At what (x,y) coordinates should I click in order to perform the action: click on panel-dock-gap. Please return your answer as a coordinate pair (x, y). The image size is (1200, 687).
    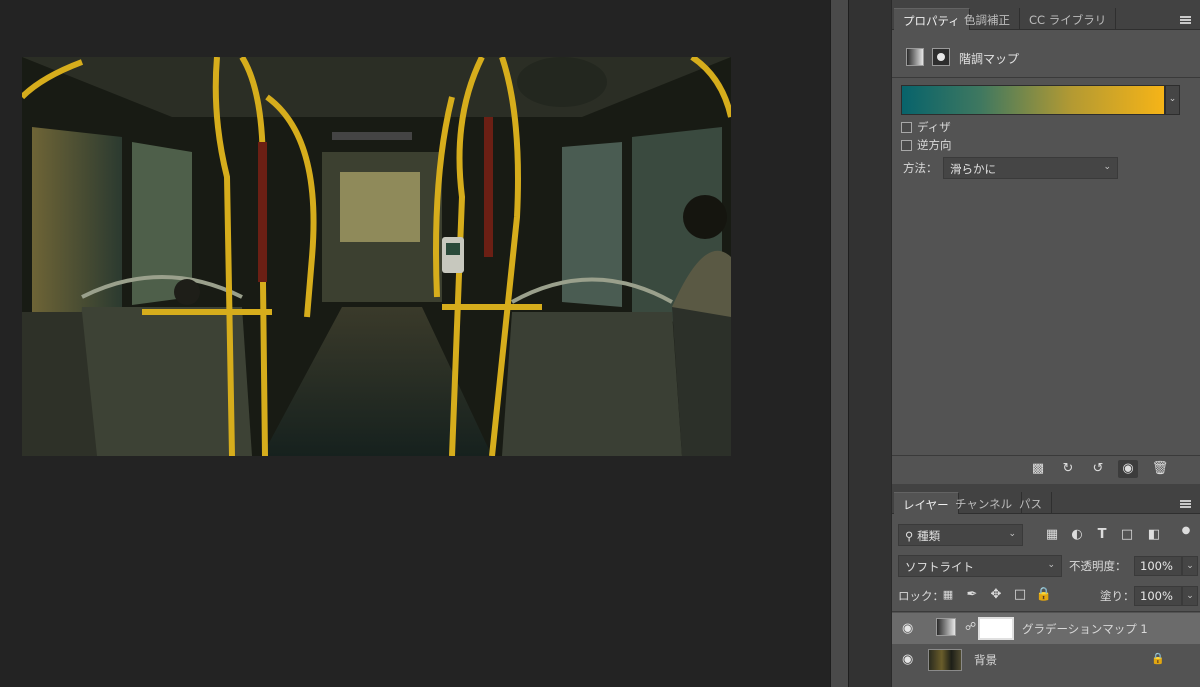
    Looking at the image, I should click on (869, 343).